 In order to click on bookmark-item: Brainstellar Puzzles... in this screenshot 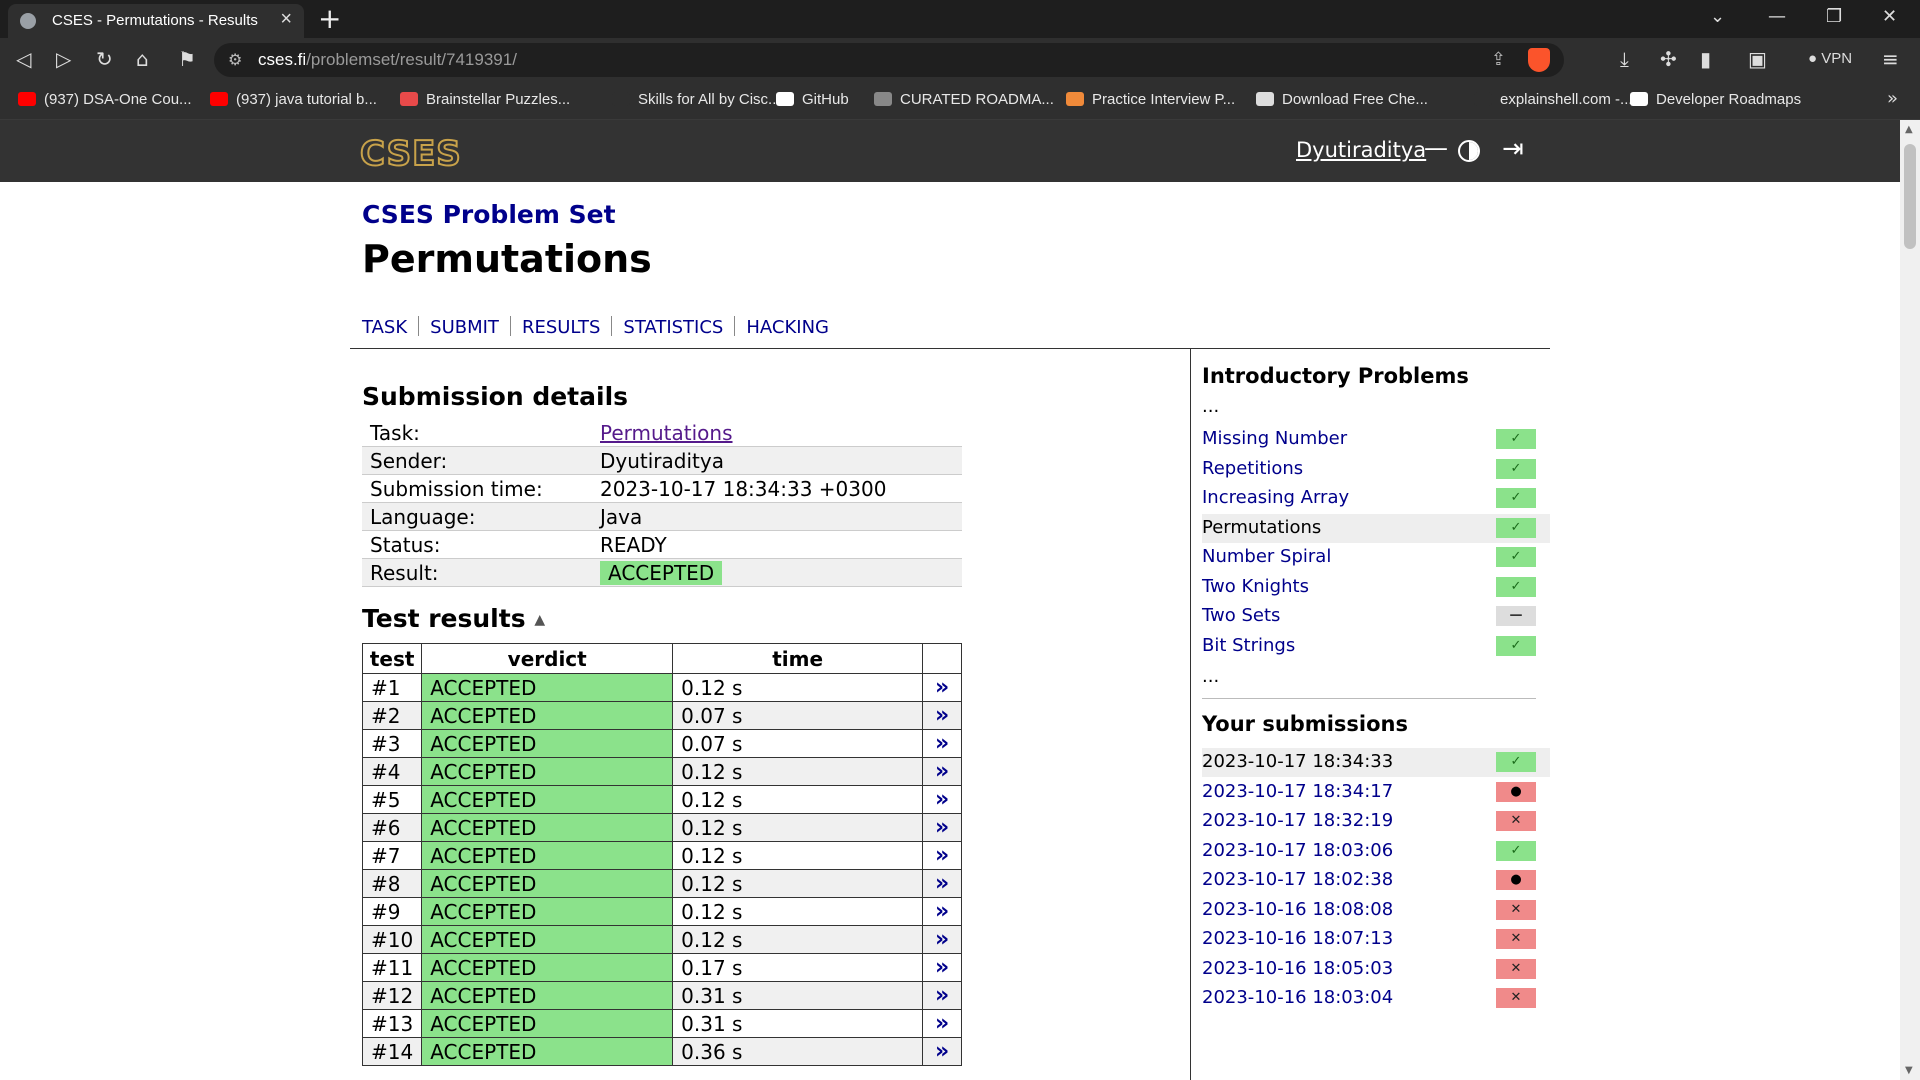, I will do `click(485, 99)`.